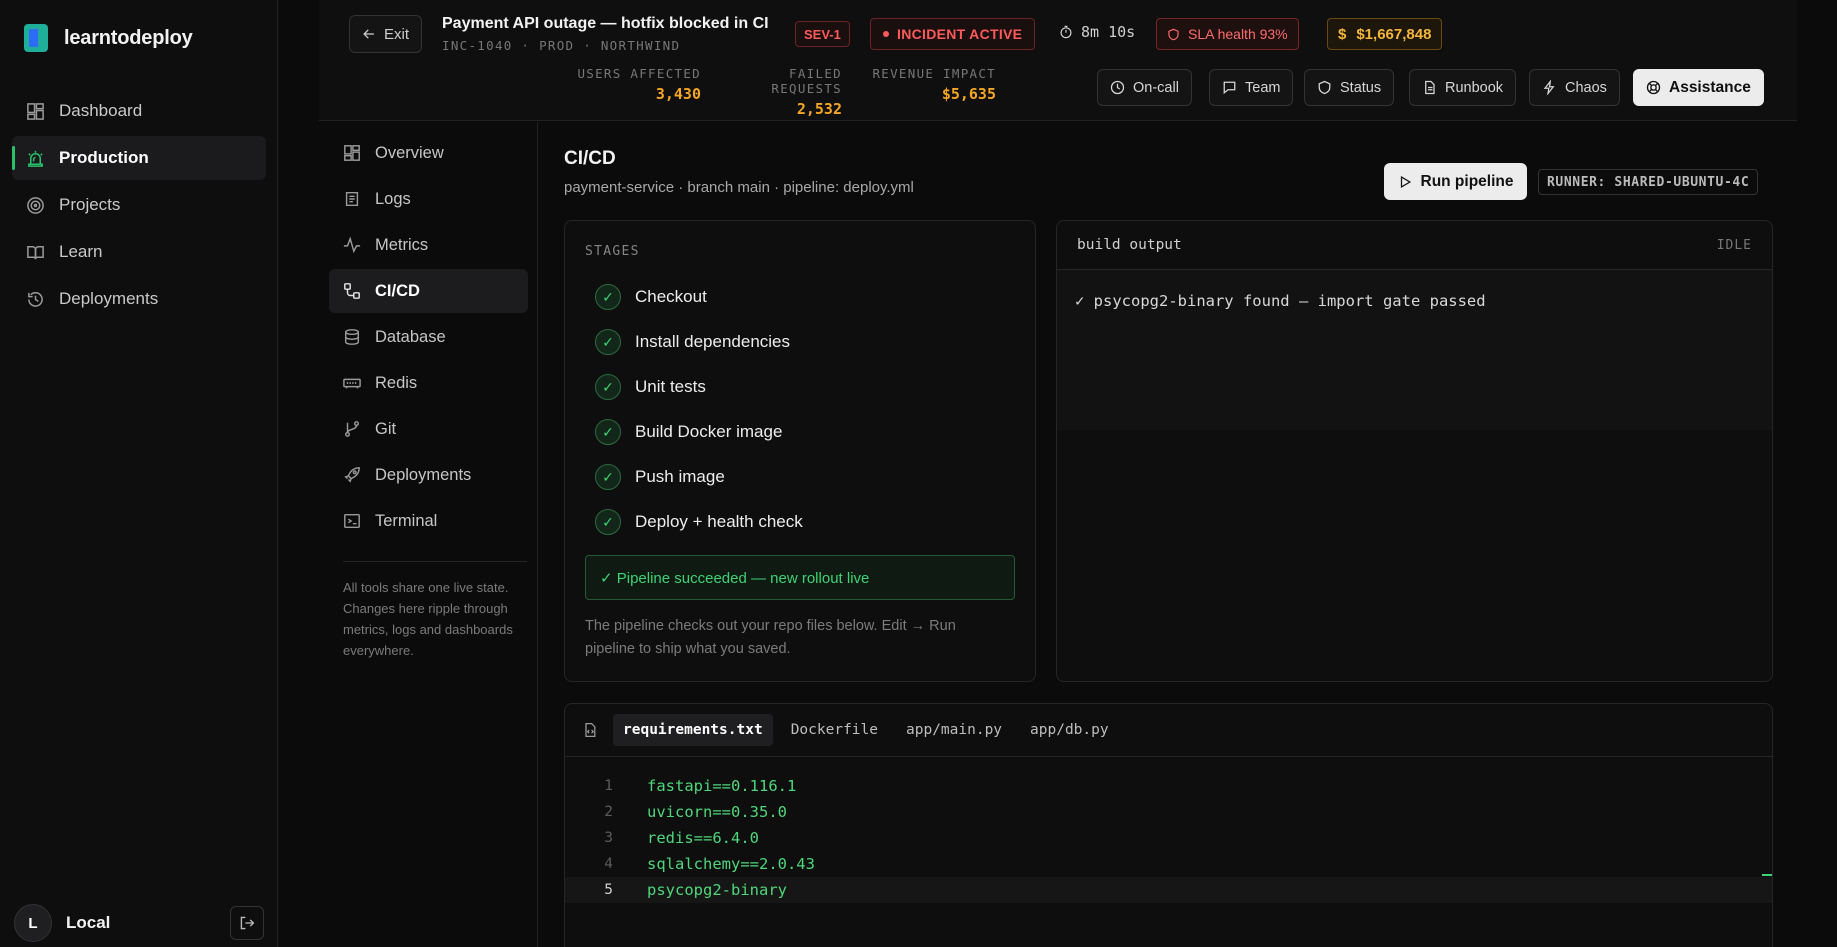 This screenshot has width=1837, height=947. I want to click on tool-item-terminal: Terminal, so click(428, 521).